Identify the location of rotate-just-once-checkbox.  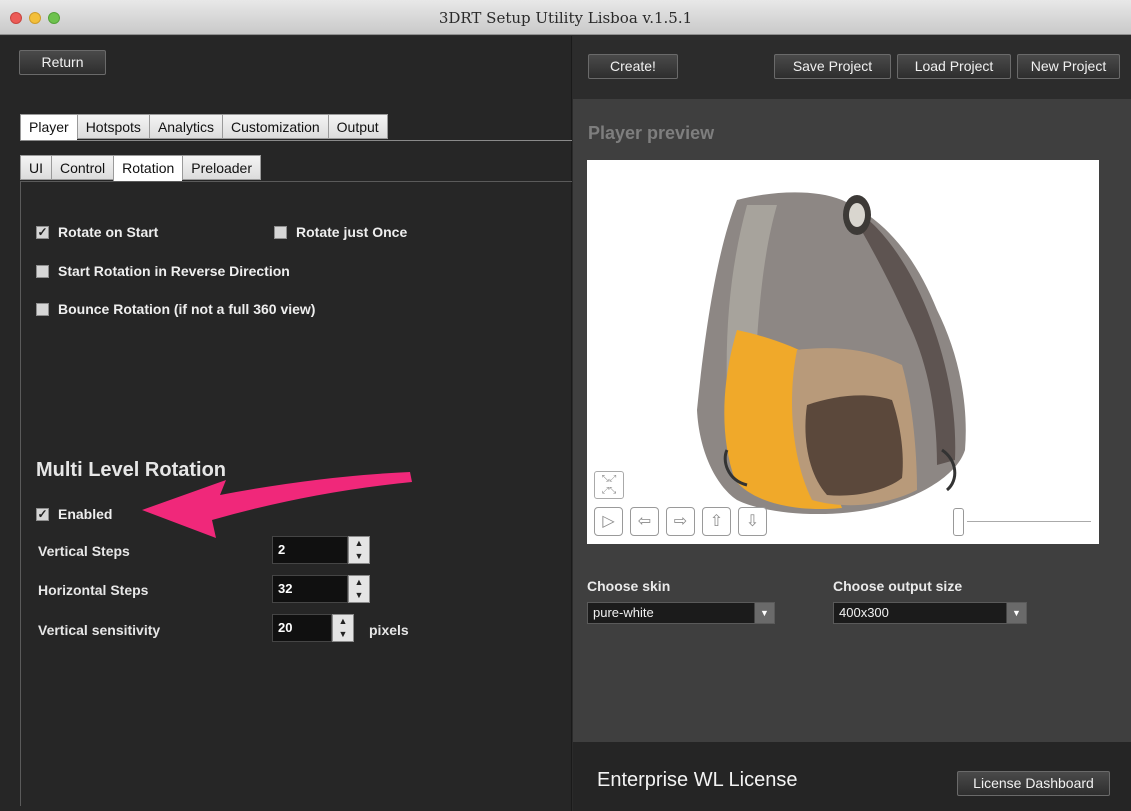
(280, 232).